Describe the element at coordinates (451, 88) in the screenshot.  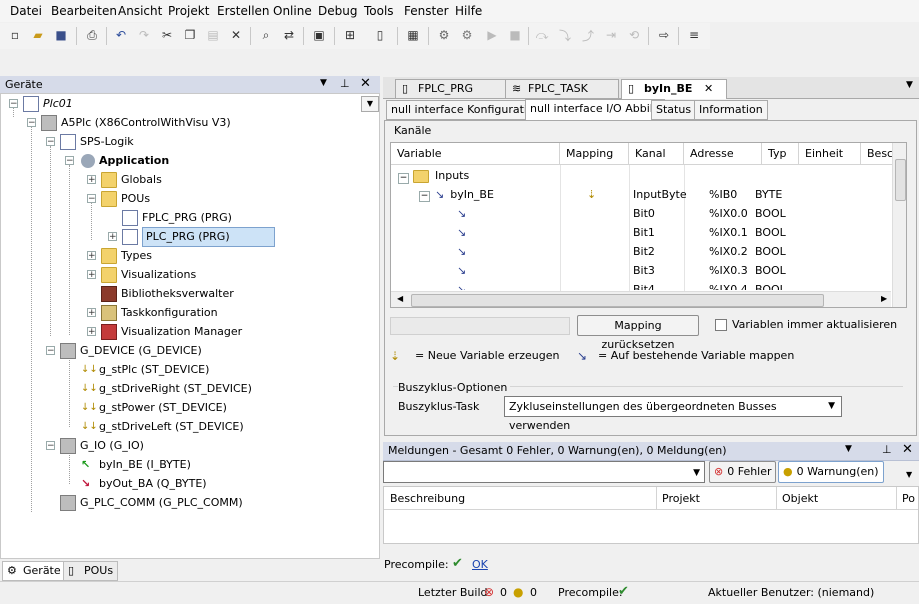
I see `tab-fplc-prg: ▯ FPLC_PRG` at that location.